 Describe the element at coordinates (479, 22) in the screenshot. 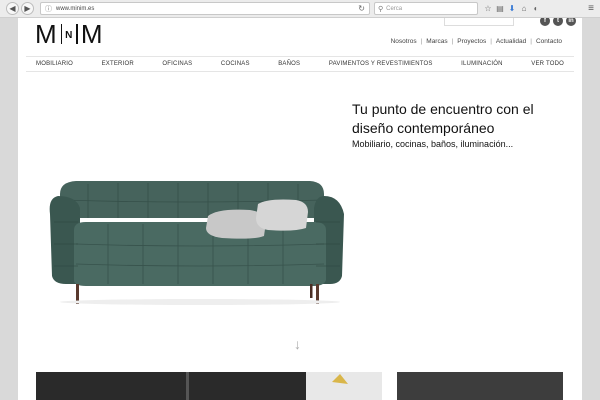

I see `site-search-input` at that location.